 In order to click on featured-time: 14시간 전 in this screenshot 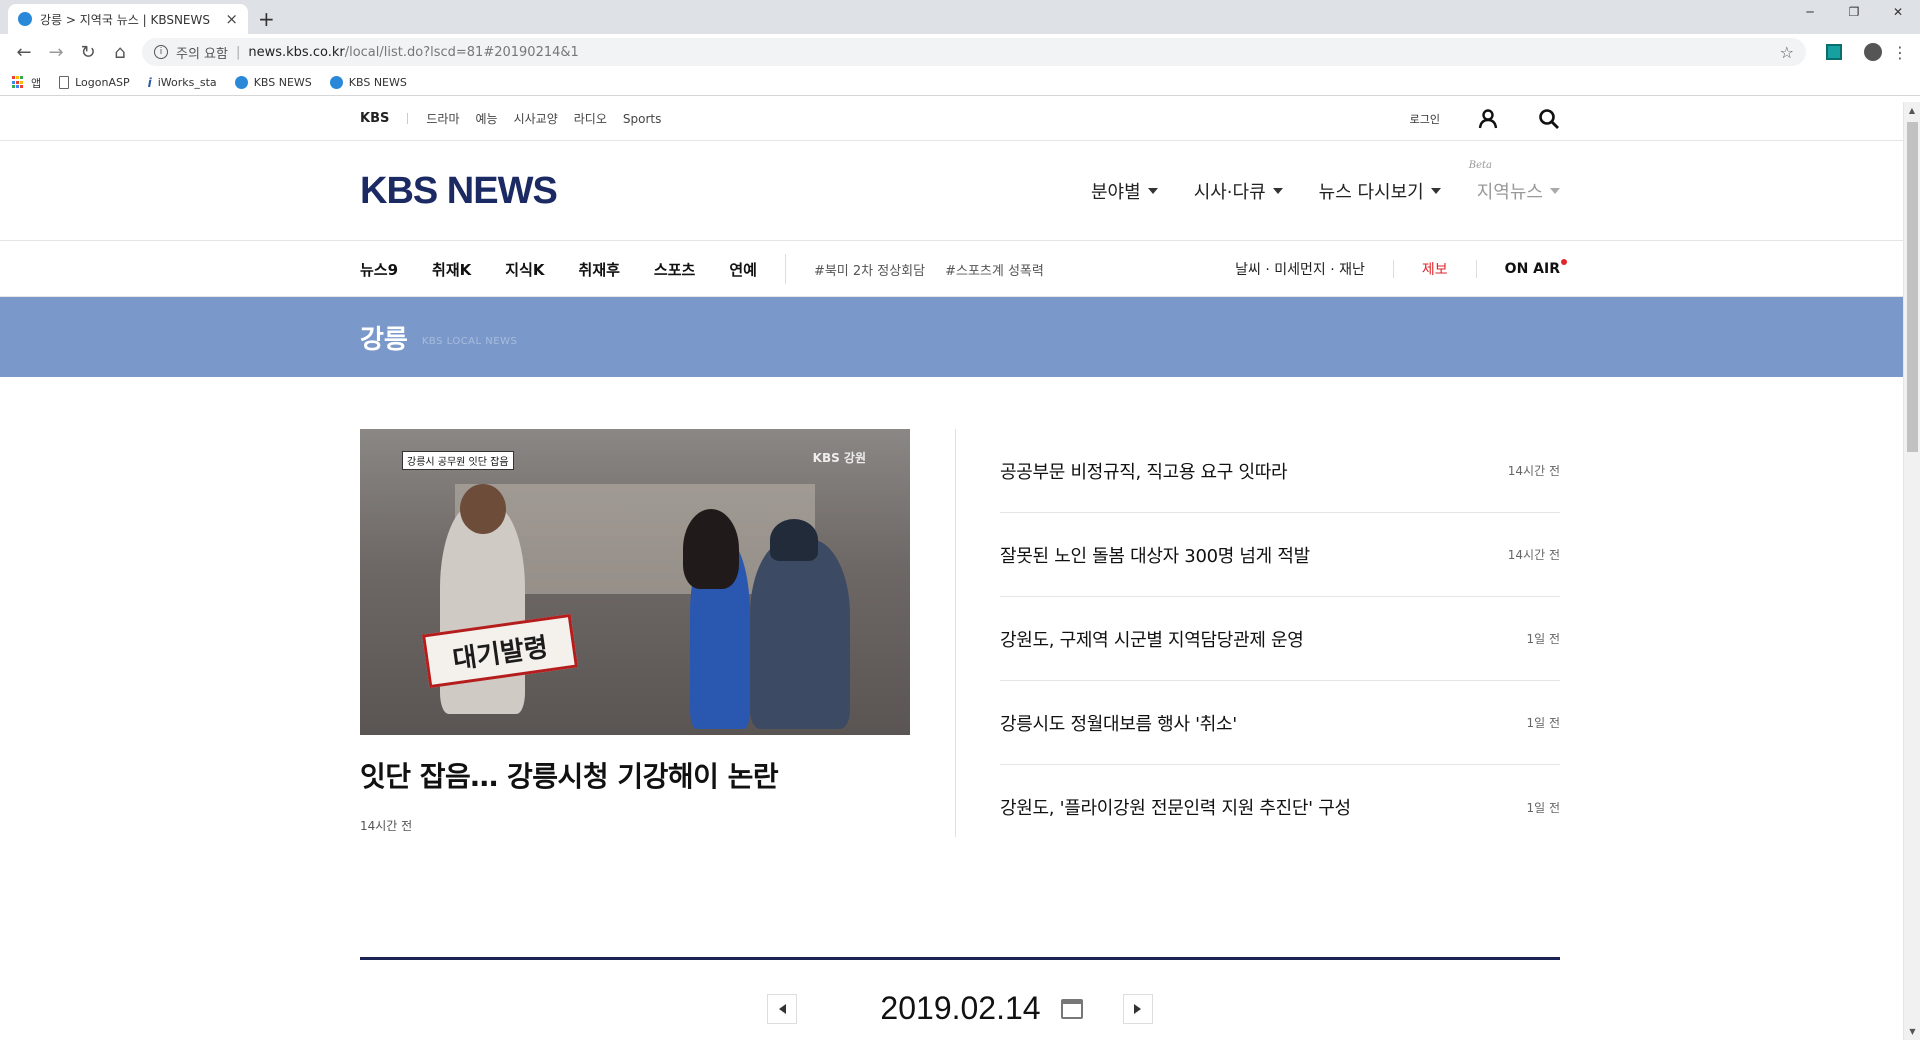, I will do `click(386, 826)`.